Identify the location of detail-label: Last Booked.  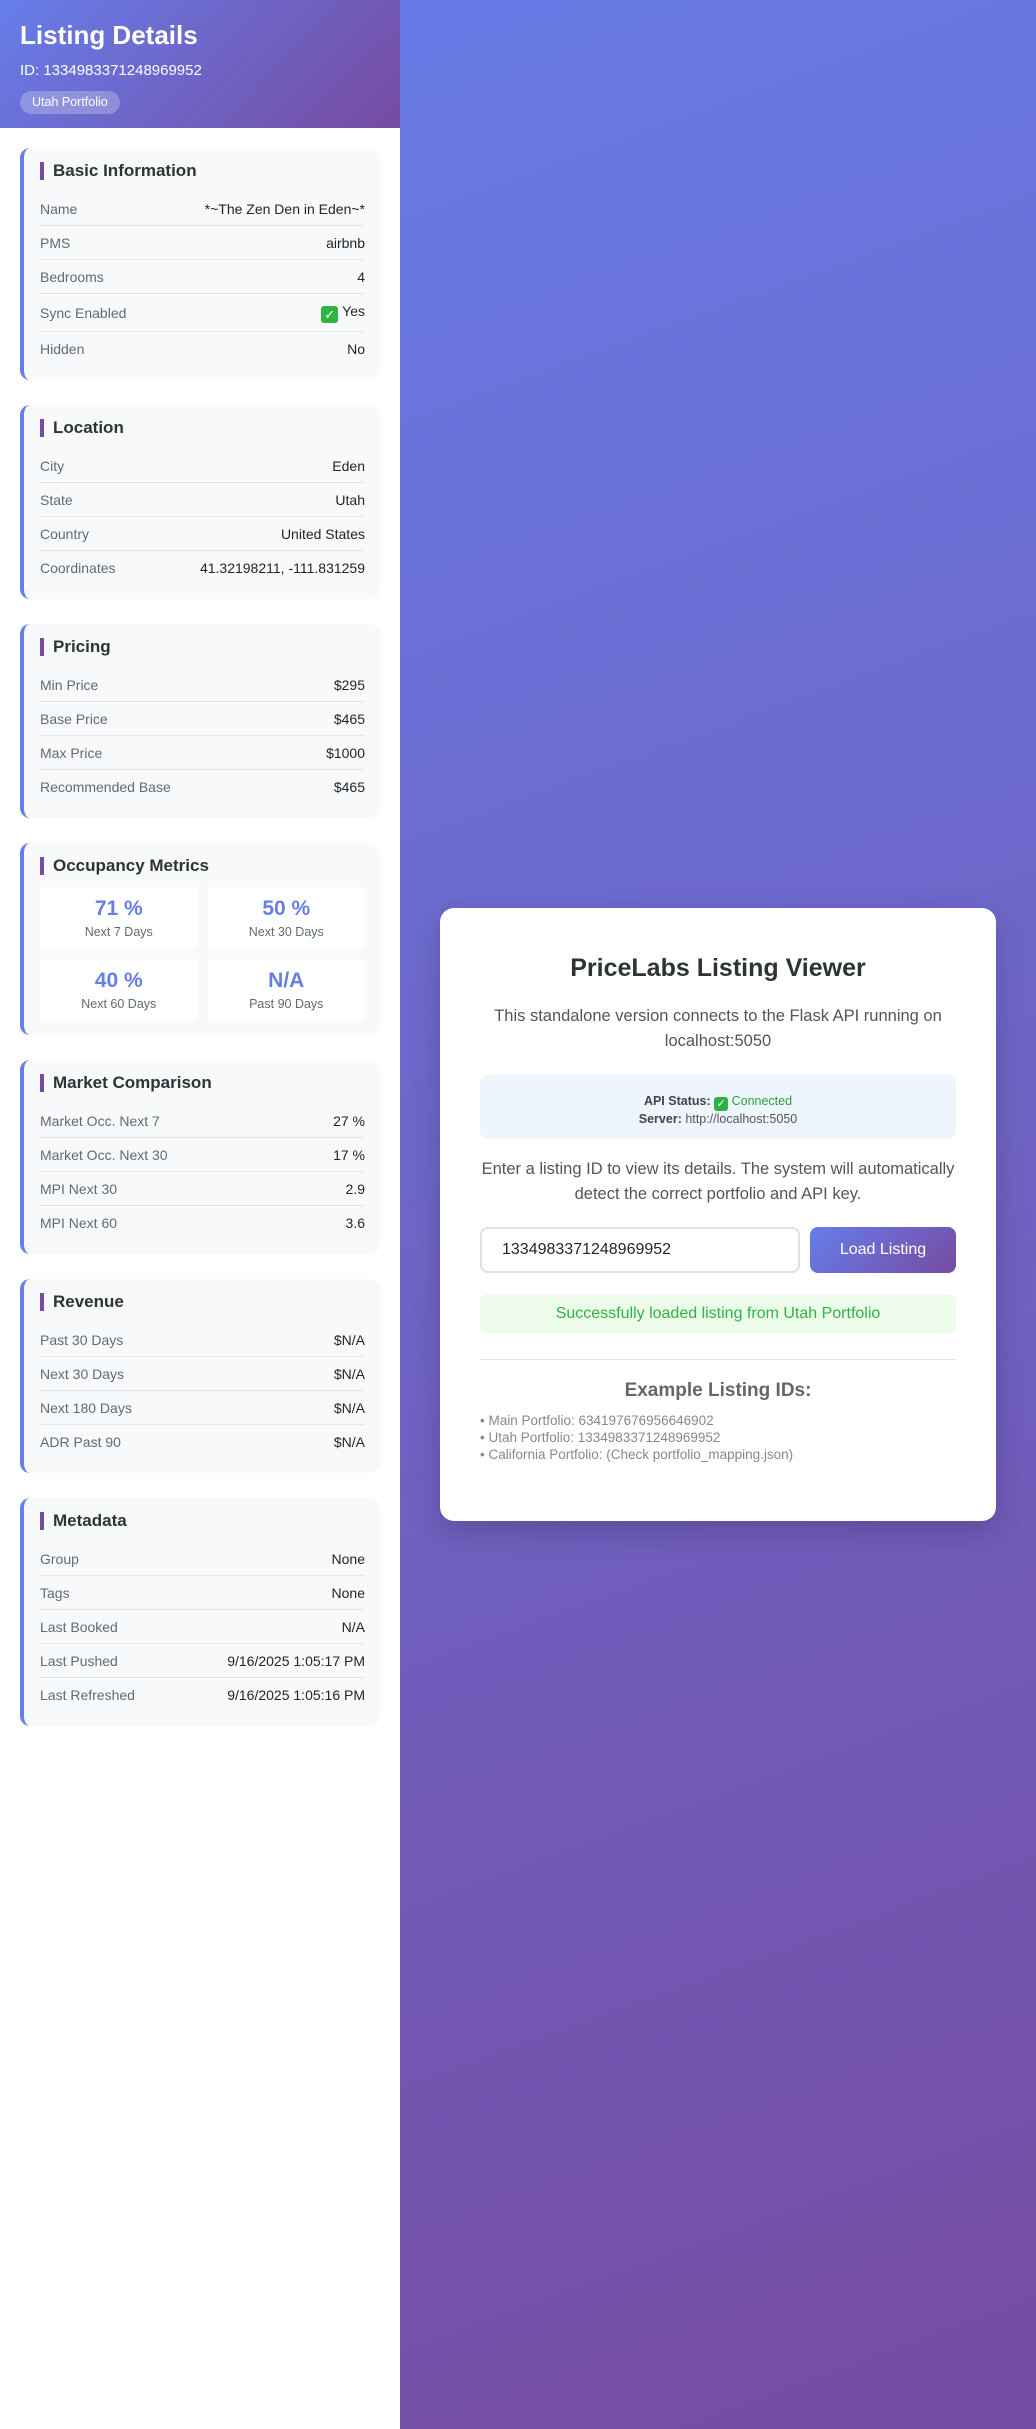
(79, 1626).